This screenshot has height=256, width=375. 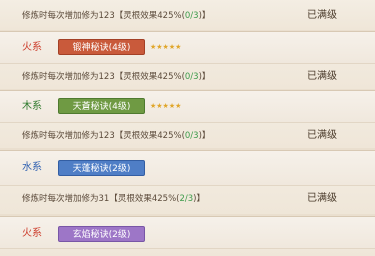 I want to click on technique-effect: 修炼时每次增加修为31【灵根效果425%(2/3)】, so click(x=113, y=199).